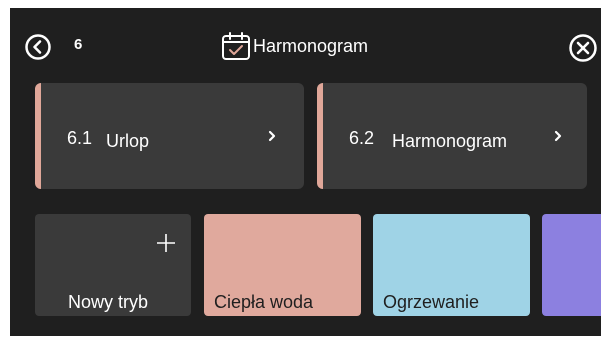  Describe the element at coordinates (451, 265) in the screenshot. I see `tile-heating: Ogrzewanie` at that location.